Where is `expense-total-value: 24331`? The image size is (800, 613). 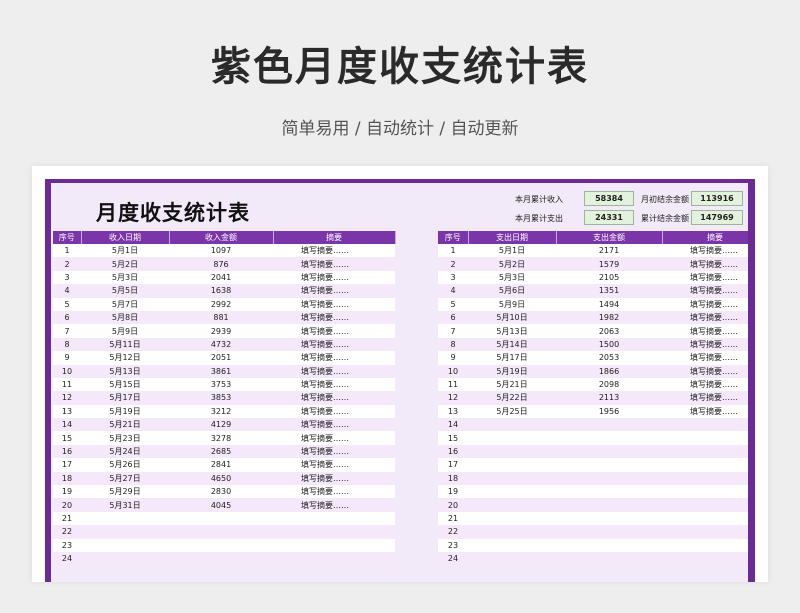
expense-total-value: 24331 is located at coordinates (609, 217).